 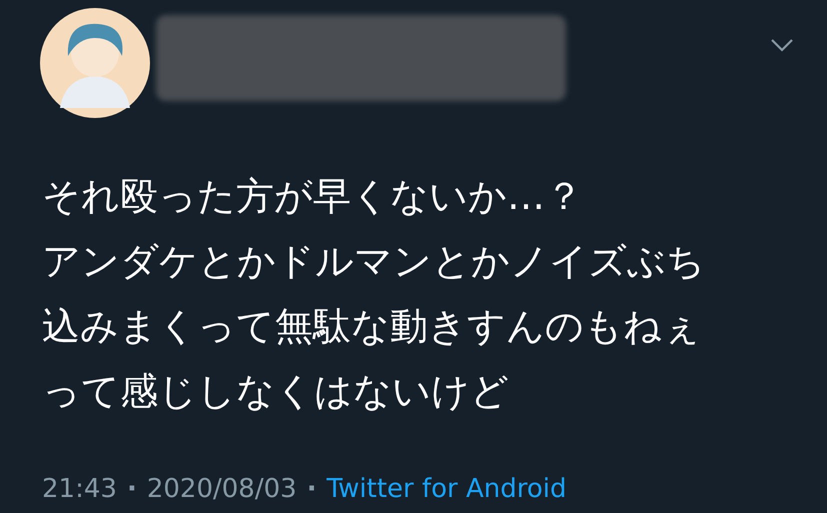 I want to click on tweet-text-line: それ殴った方が早くないか…？, so click(x=312, y=196).